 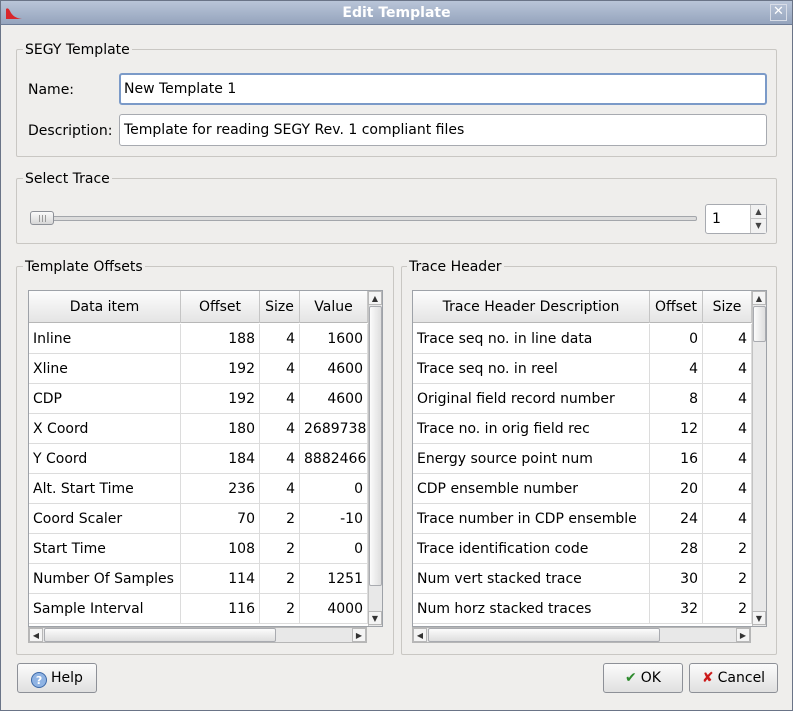 What do you see at coordinates (531, 369) in the screenshot?
I see `table-cell: Trace seq no. in reel` at bounding box center [531, 369].